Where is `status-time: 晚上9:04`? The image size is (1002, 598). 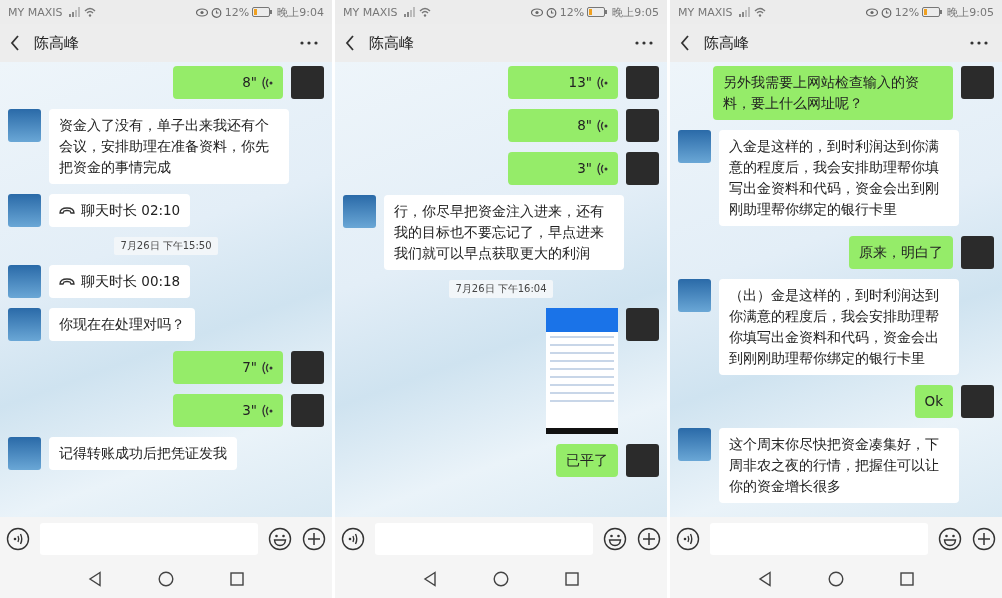 status-time: 晚上9:04 is located at coordinates (300, 12).